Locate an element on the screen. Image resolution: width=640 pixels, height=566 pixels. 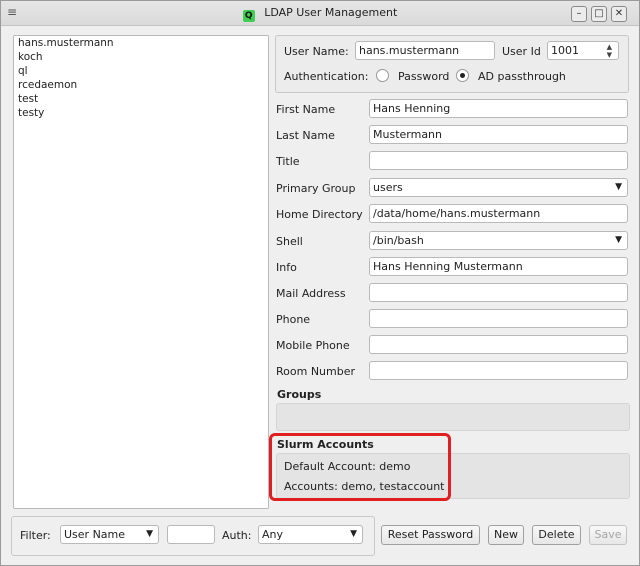
list-item: hans.mustermann is located at coordinates (141, 43).